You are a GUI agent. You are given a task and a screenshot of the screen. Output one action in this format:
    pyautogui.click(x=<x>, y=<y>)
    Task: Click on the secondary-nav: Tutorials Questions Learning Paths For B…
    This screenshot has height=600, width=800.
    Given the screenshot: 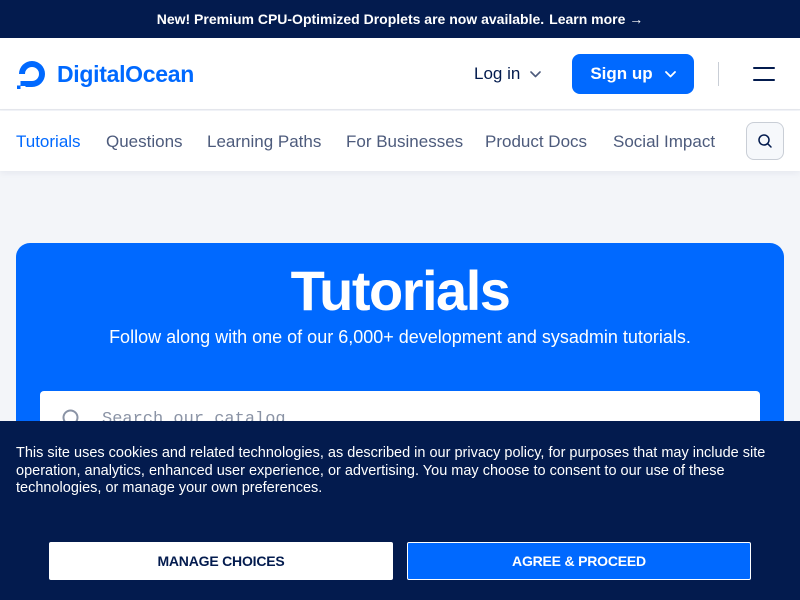 What is the action you would take?
    pyautogui.click(x=400, y=141)
    